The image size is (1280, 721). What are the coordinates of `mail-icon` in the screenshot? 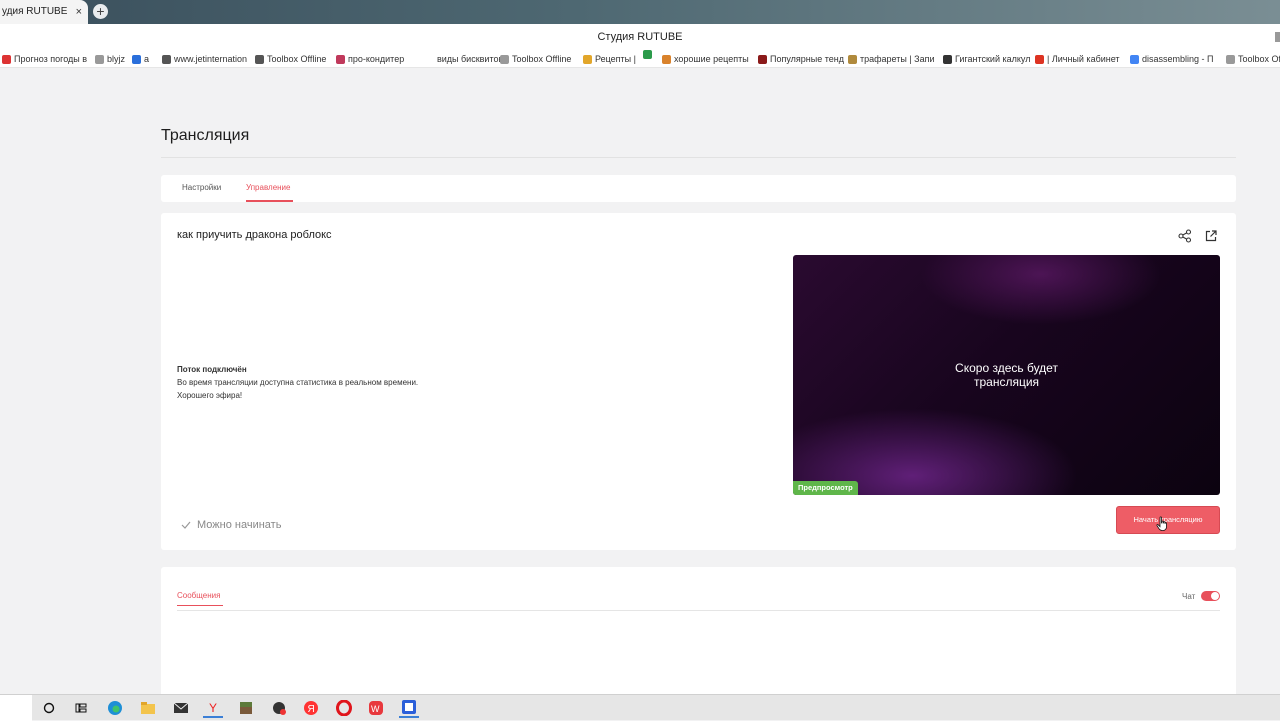 It's located at (181, 708).